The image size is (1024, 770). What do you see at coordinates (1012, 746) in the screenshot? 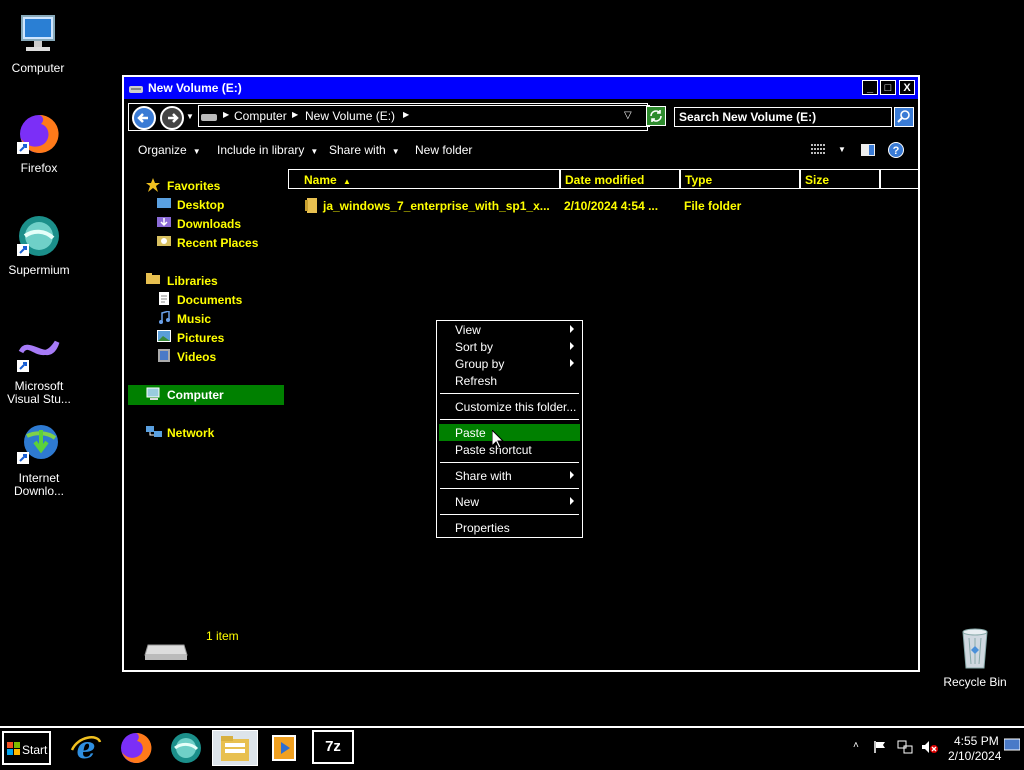
I see `show-desktop-icon` at bounding box center [1012, 746].